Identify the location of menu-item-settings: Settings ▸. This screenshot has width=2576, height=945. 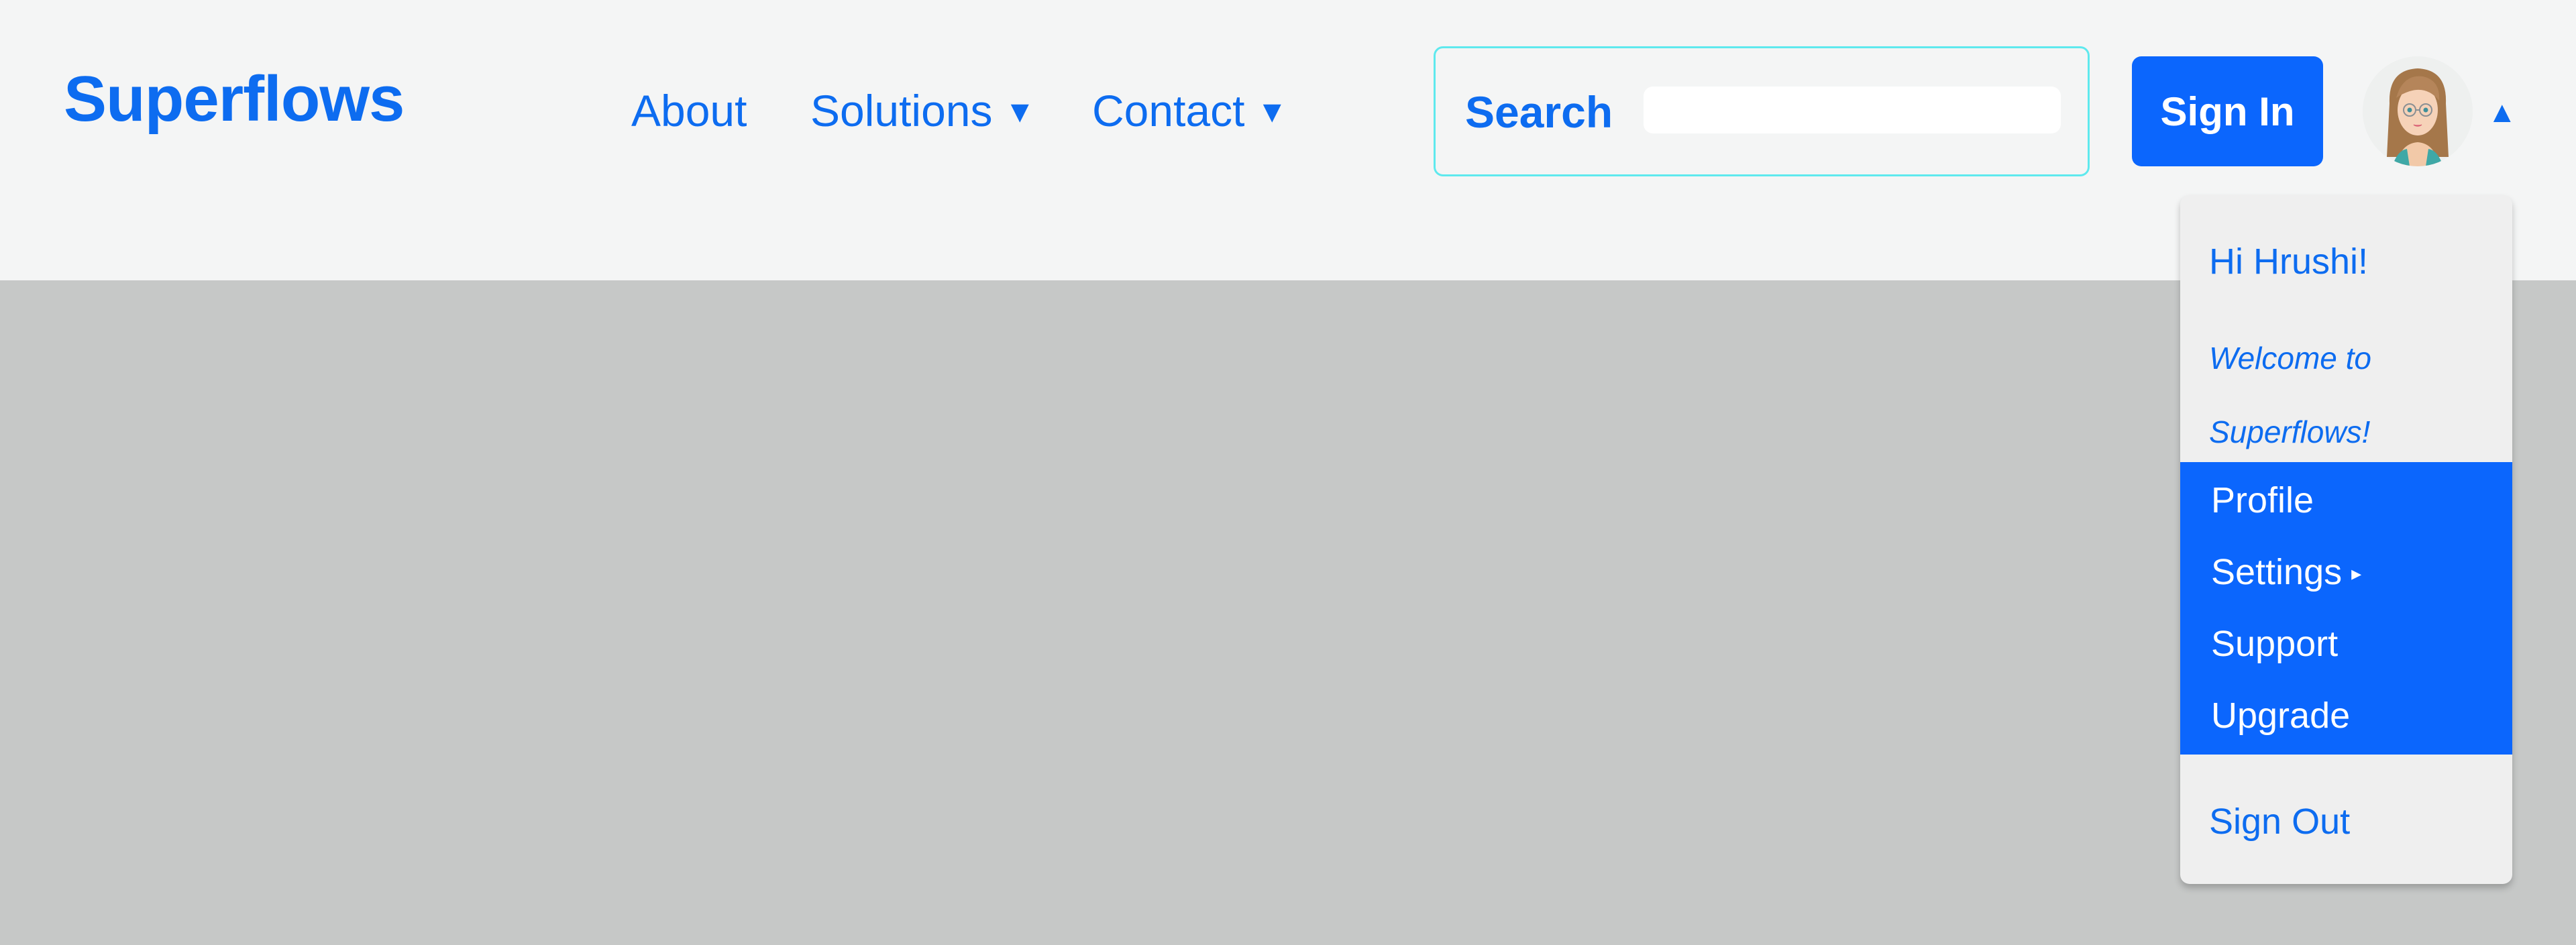
(2286, 572).